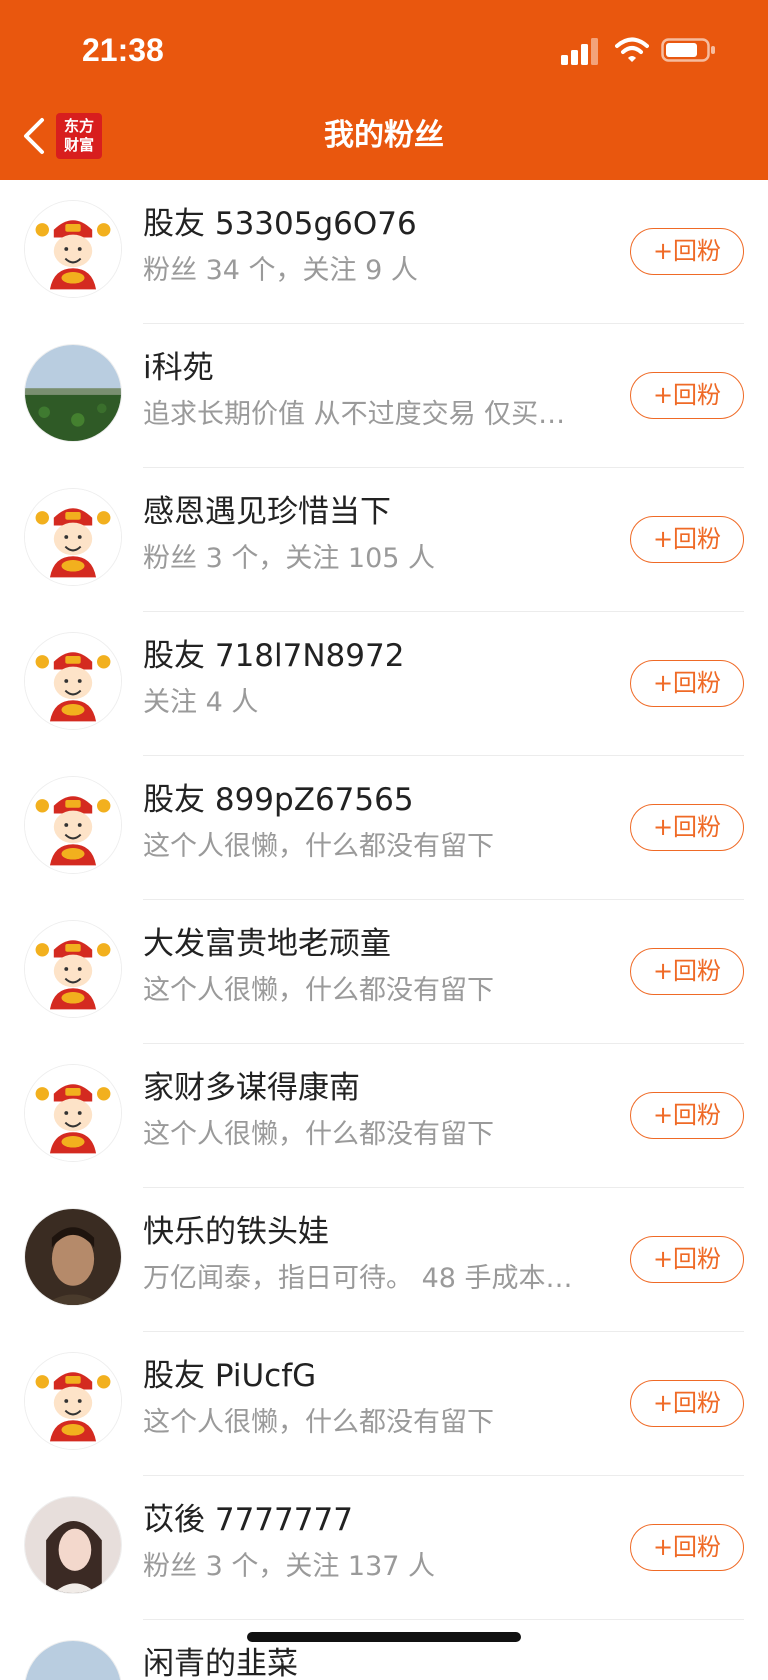  What do you see at coordinates (123, 50) in the screenshot?
I see `status-time: 21:38` at bounding box center [123, 50].